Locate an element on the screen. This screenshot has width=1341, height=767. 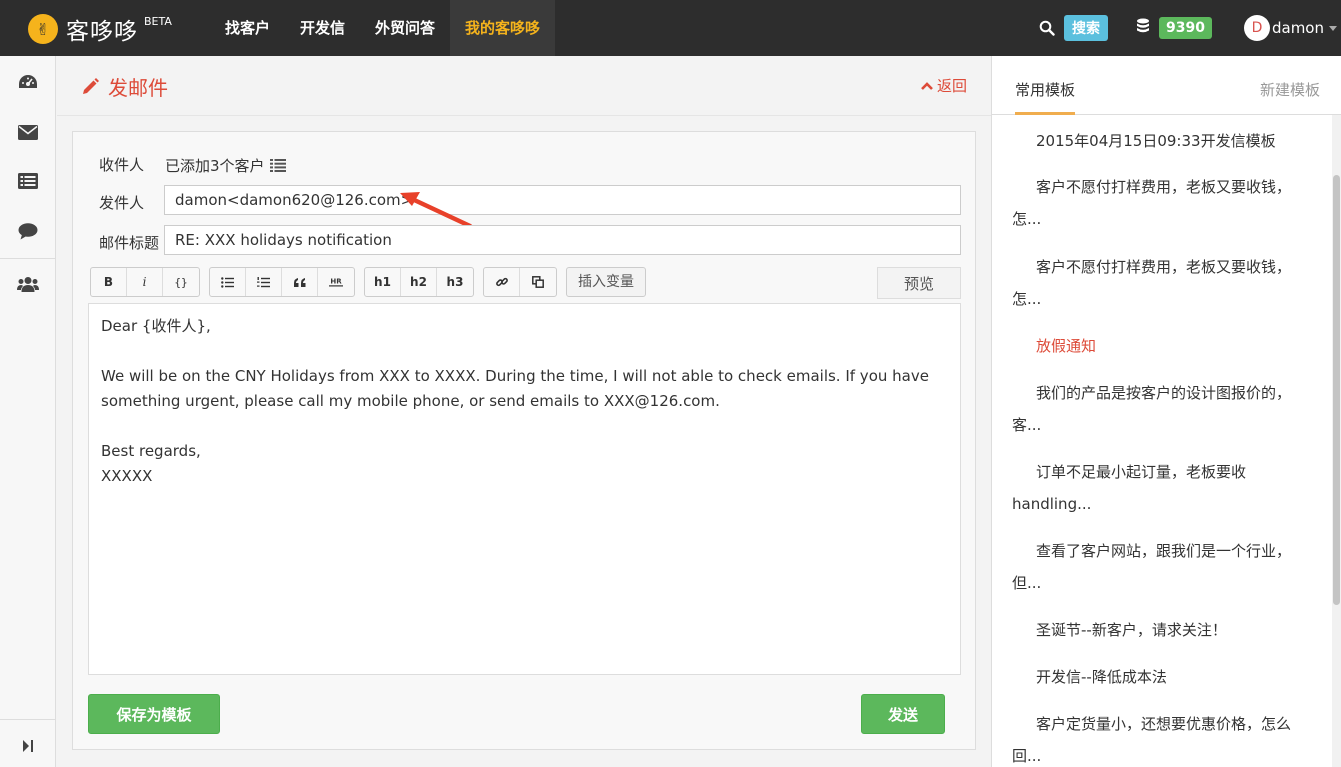
template-item: 圣诞节--新客户，请求关注！ is located at coordinates (1162, 630).